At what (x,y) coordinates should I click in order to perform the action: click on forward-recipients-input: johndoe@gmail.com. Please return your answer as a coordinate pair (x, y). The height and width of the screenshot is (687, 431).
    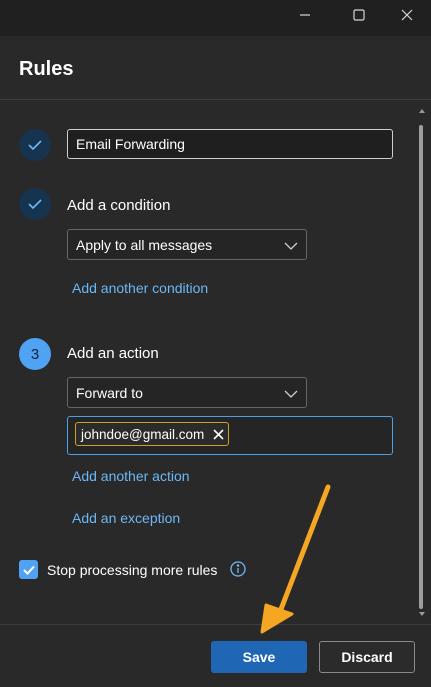
    Looking at the image, I should click on (230, 435).